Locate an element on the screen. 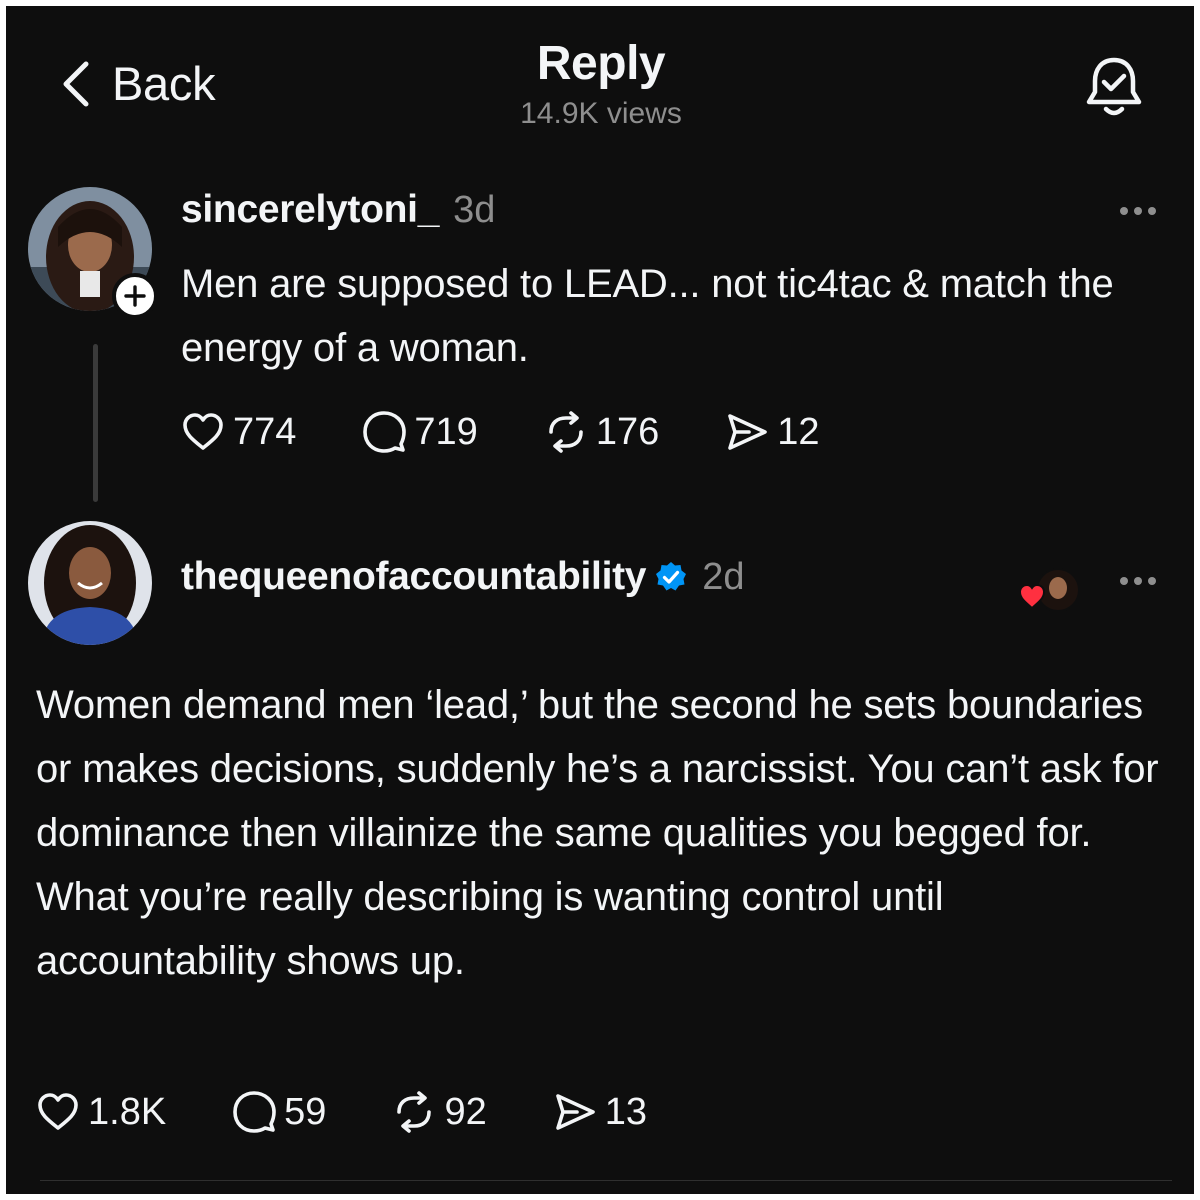  like-count: 774 is located at coordinates (265, 431).